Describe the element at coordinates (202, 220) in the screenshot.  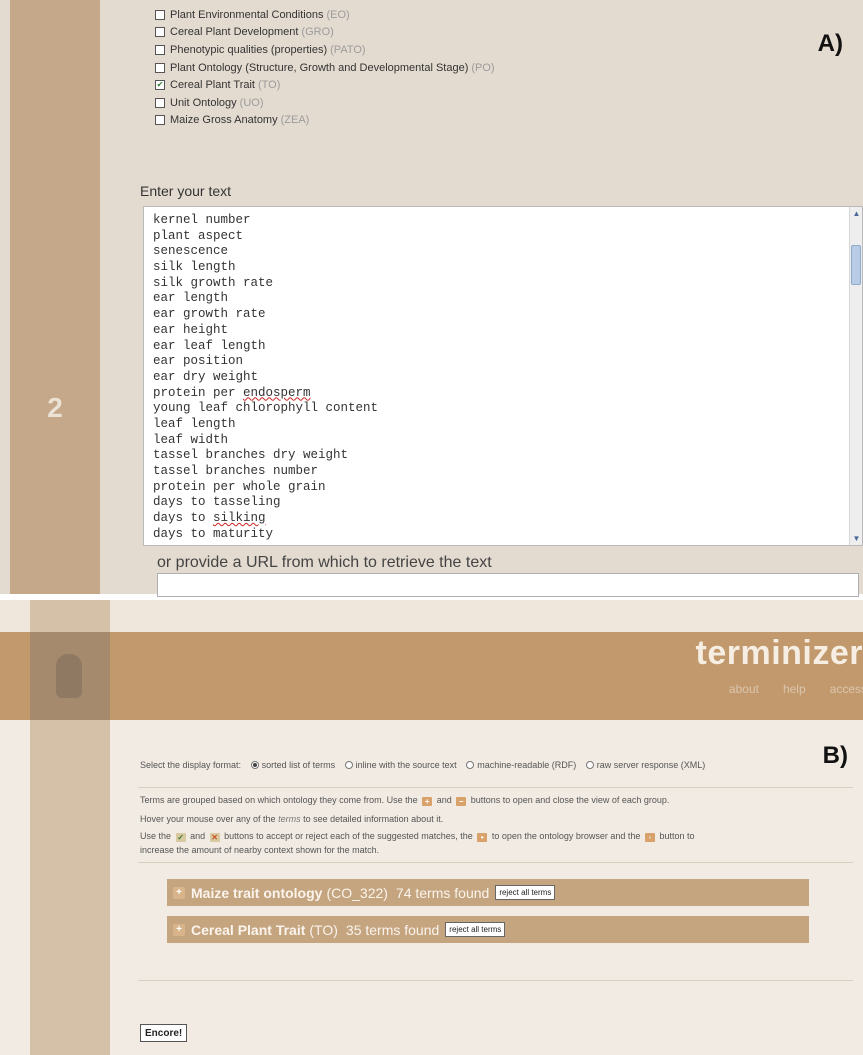
I see `text-line: kernel number` at that location.